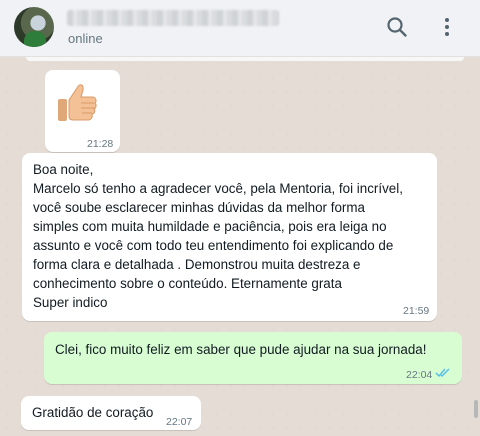 The image size is (480, 436). I want to click on contact-avatar, so click(34, 27).